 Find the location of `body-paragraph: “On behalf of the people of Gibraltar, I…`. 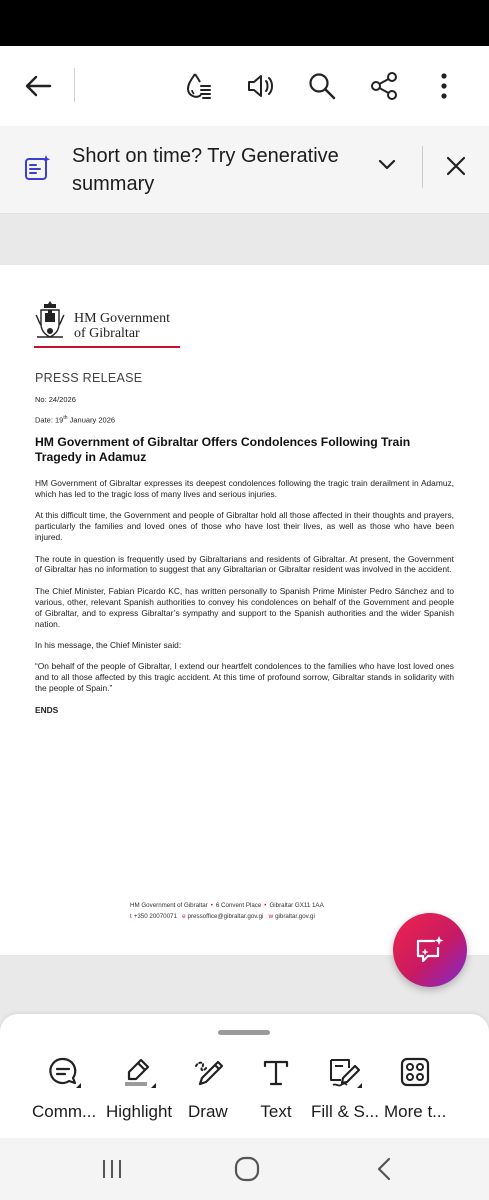

body-paragraph: “On behalf of the people of Gibraltar, I… is located at coordinates (244, 677).